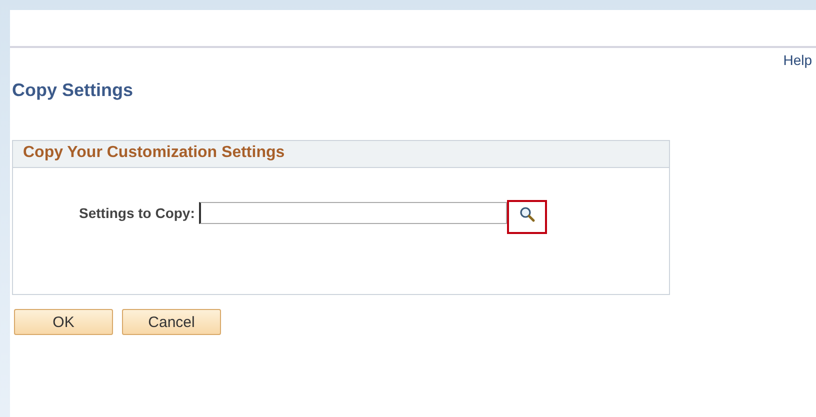 The image size is (816, 417). Describe the element at coordinates (137, 213) in the screenshot. I see `field-label: Settings to Copy:` at that location.